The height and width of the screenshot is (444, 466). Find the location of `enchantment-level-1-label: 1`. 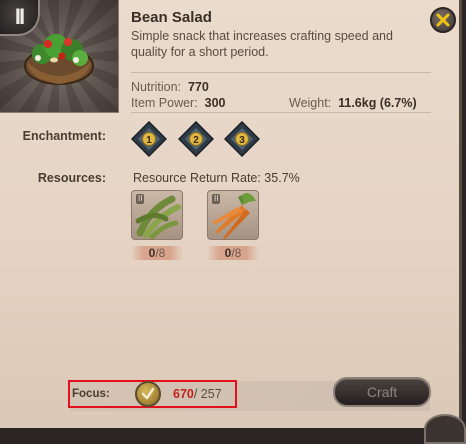

enchantment-level-1-label: 1 is located at coordinates (149, 140).